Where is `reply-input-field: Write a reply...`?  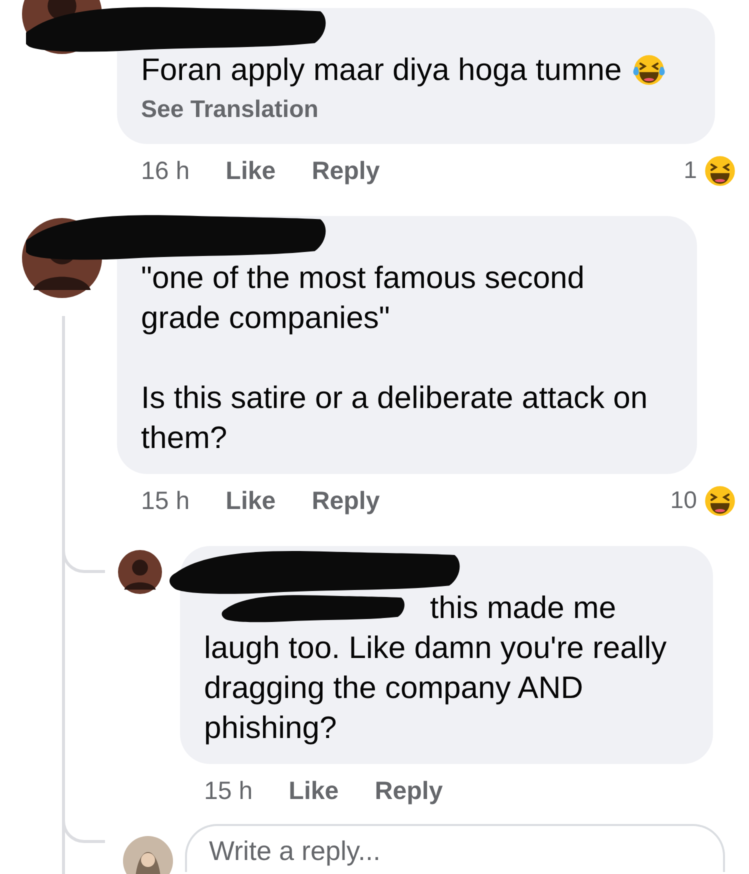
reply-input-field: Write a reply... is located at coordinates (455, 848).